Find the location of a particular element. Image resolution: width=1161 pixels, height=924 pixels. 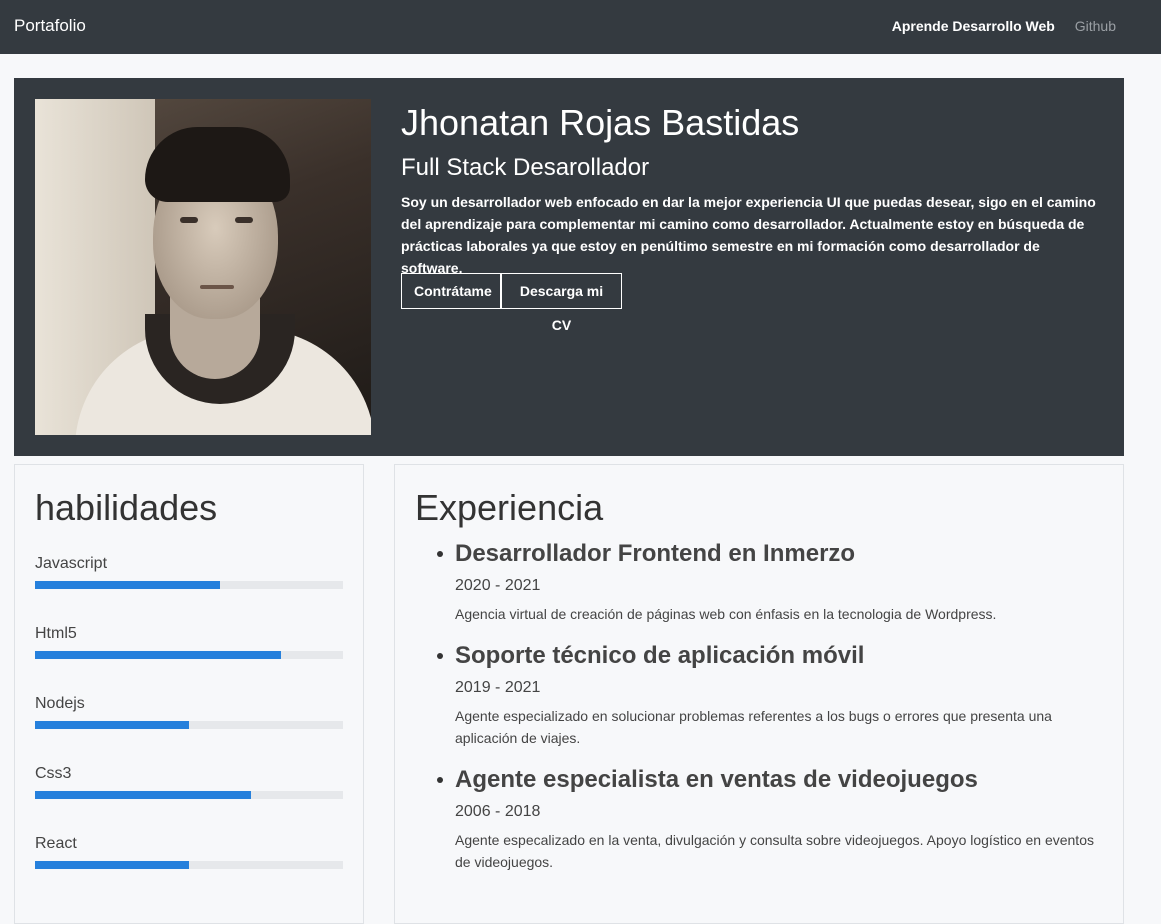

experience-title: Experiencia is located at coordinates (509, 507).